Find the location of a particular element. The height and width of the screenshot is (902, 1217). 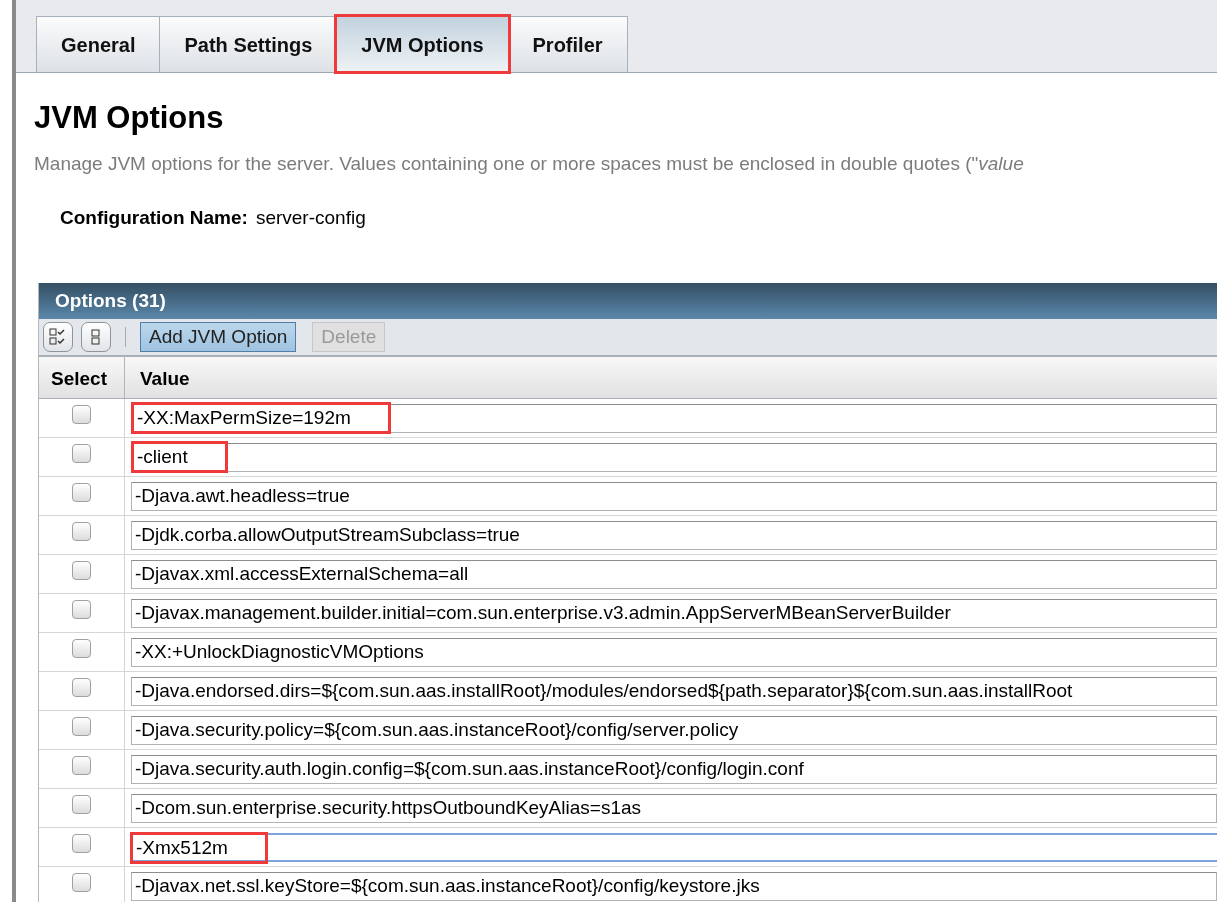

value-field: -XX:+UnlockDiagnosticVMOptions is located at coordinates (674, 652).